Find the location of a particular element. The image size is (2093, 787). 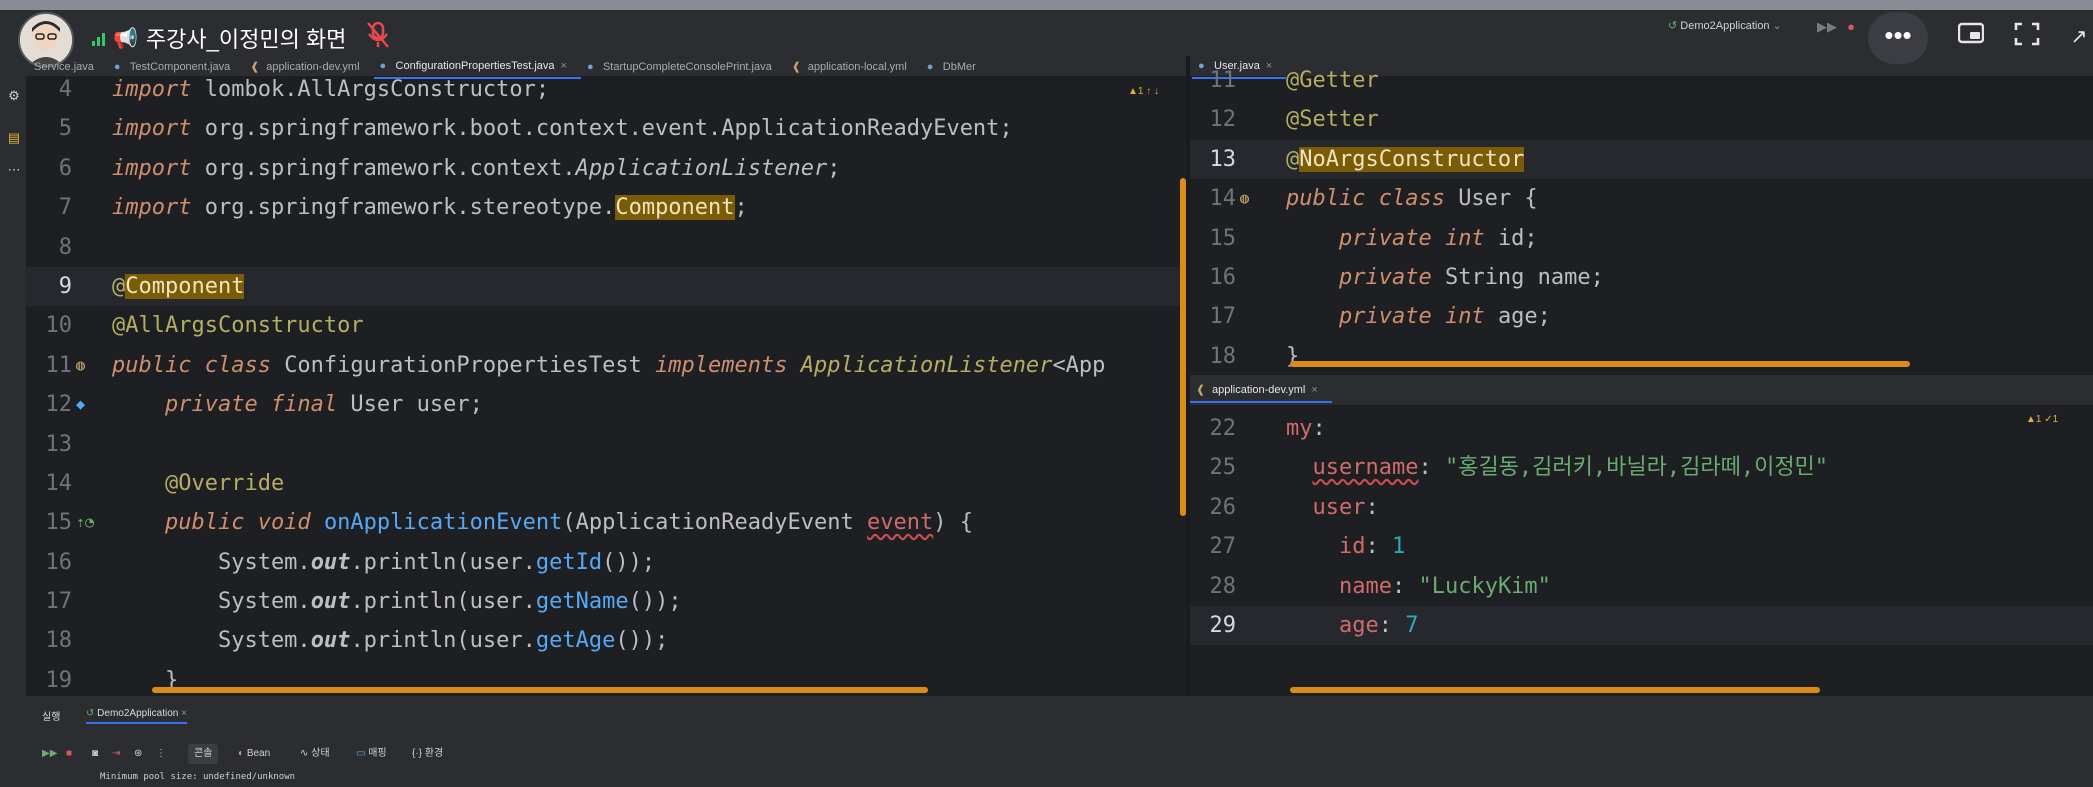

code-line: 17 private int age; is located at coordinates (1641, 316).